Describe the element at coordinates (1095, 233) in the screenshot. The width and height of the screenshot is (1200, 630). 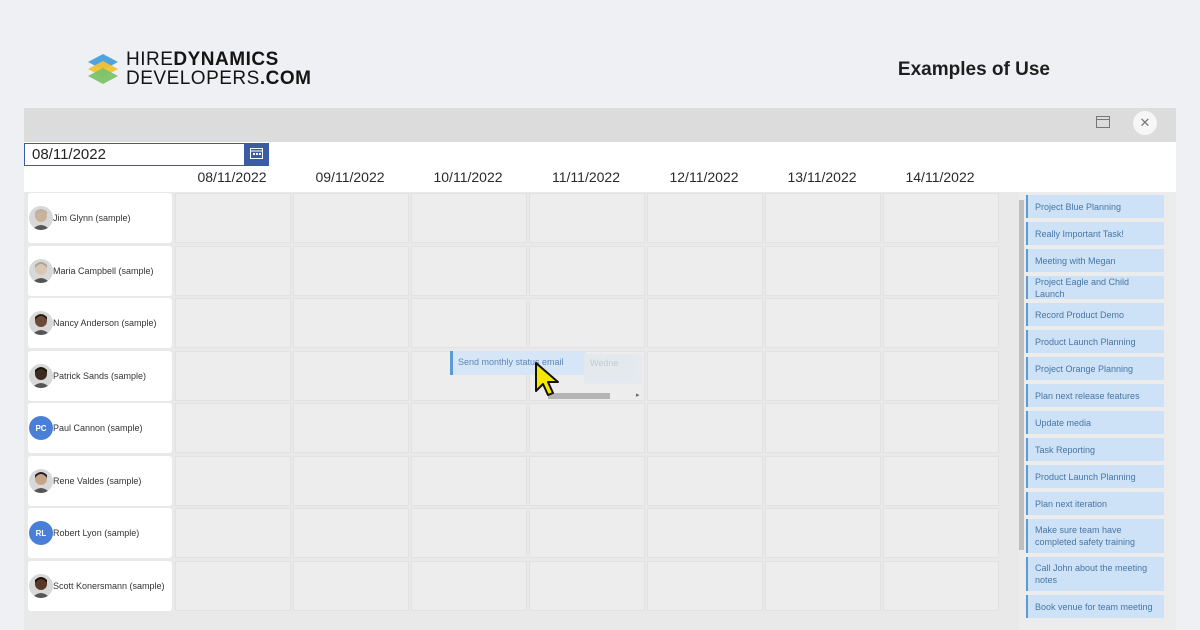
I see `unscheduled-task-item: Really Important Task!` at that location.